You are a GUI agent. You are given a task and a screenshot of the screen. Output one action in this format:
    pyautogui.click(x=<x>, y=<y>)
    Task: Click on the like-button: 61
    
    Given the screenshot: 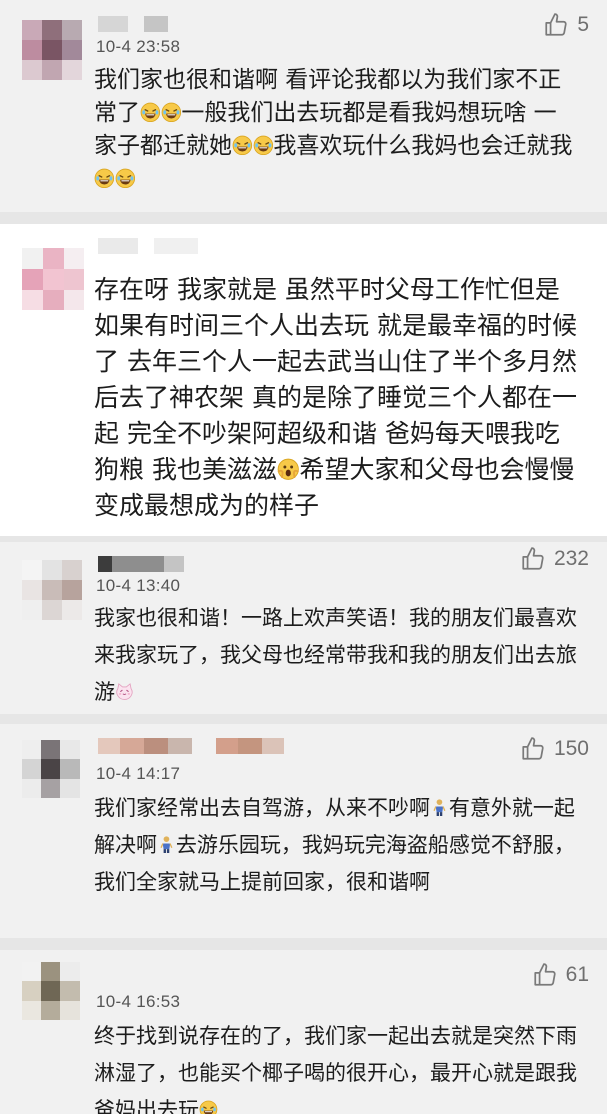 What is the action you would take?
    pyautogui.click(x=560, y=975)
    